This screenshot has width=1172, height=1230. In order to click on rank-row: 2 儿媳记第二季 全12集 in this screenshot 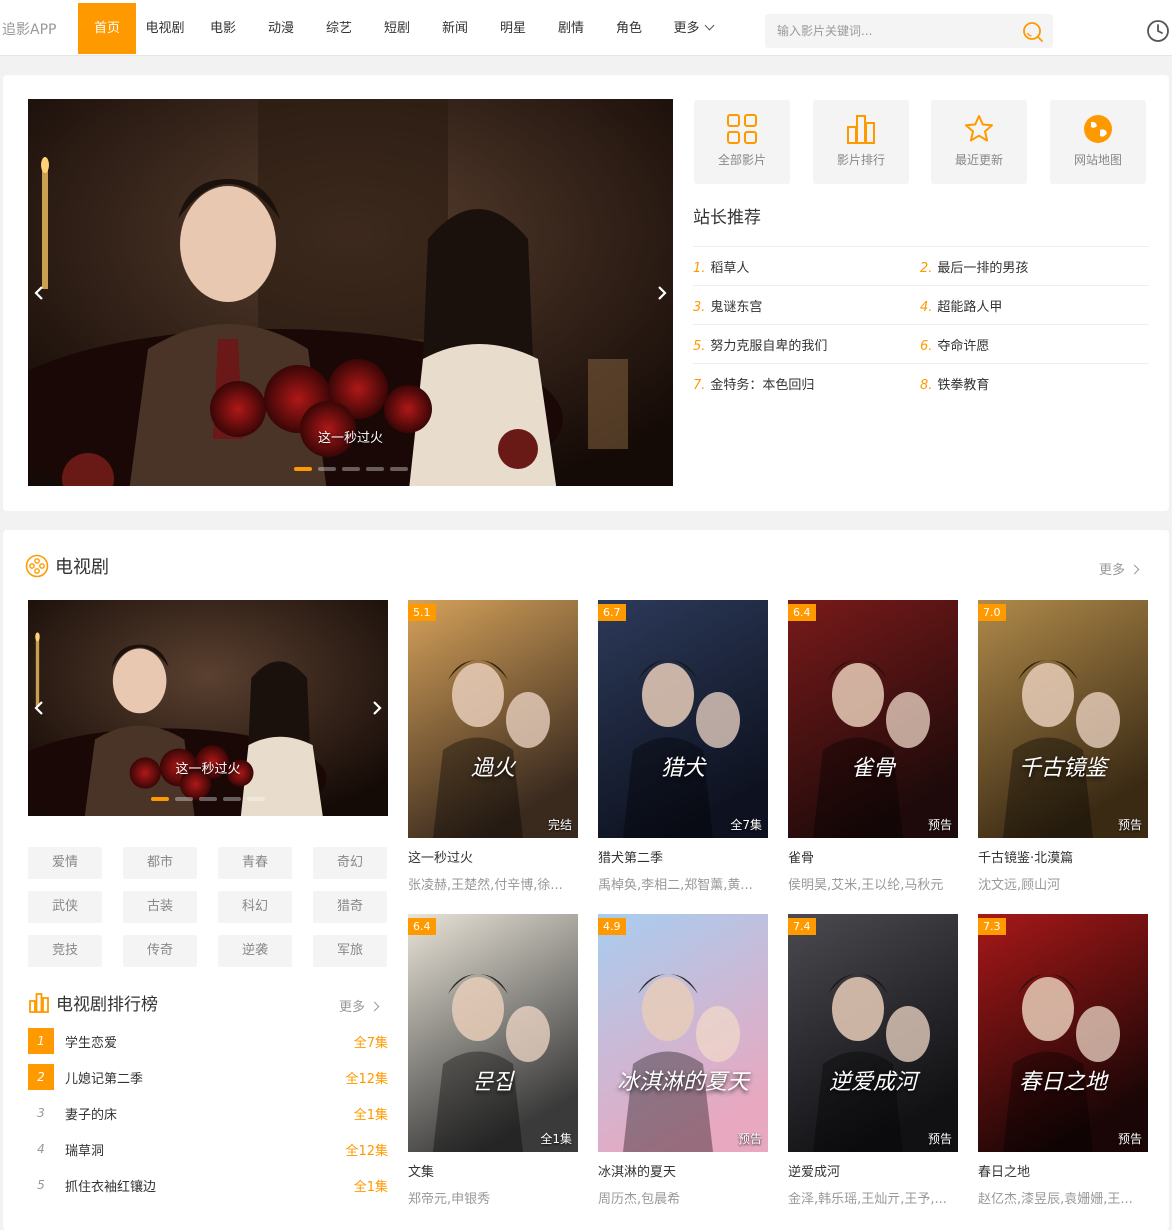, I will do `click(208, 1077)`.